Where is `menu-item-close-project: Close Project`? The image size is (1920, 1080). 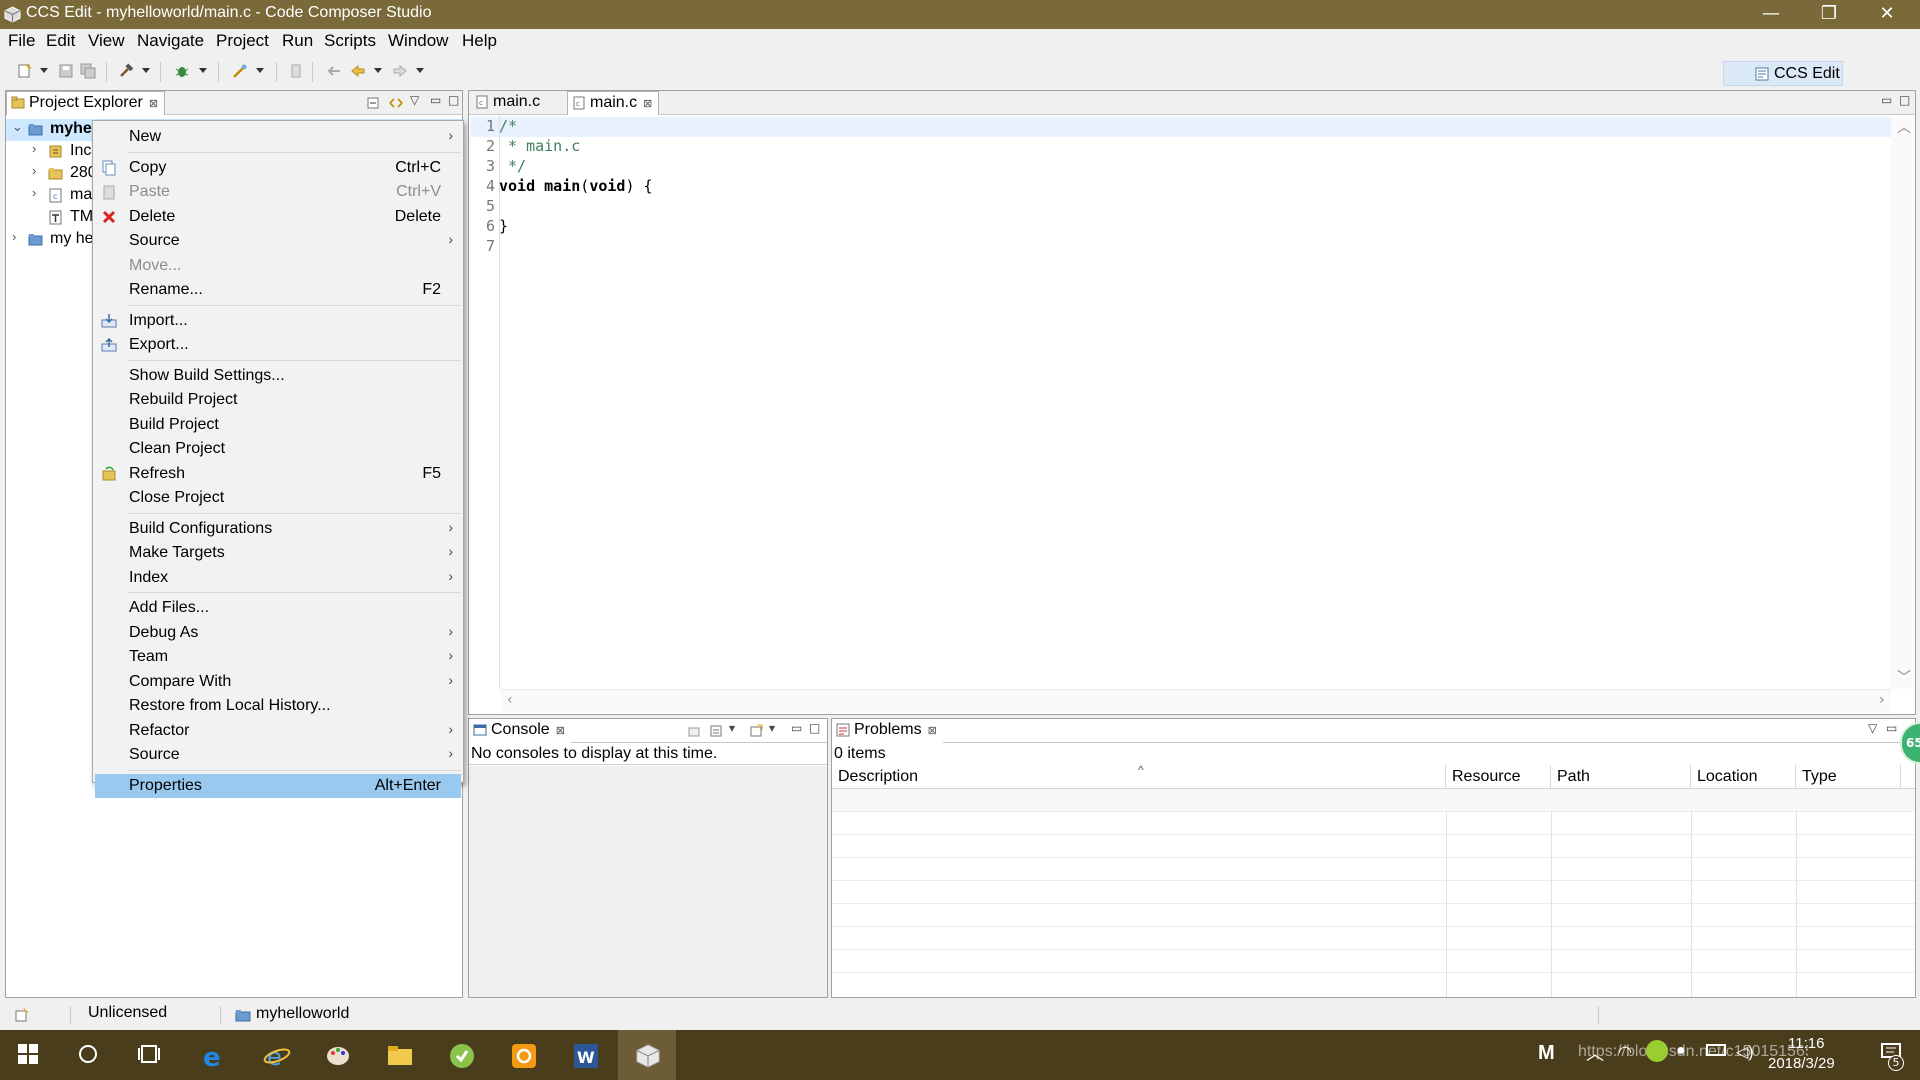 menu-item-close-project: Close Project is located at coordinates (278, 498).